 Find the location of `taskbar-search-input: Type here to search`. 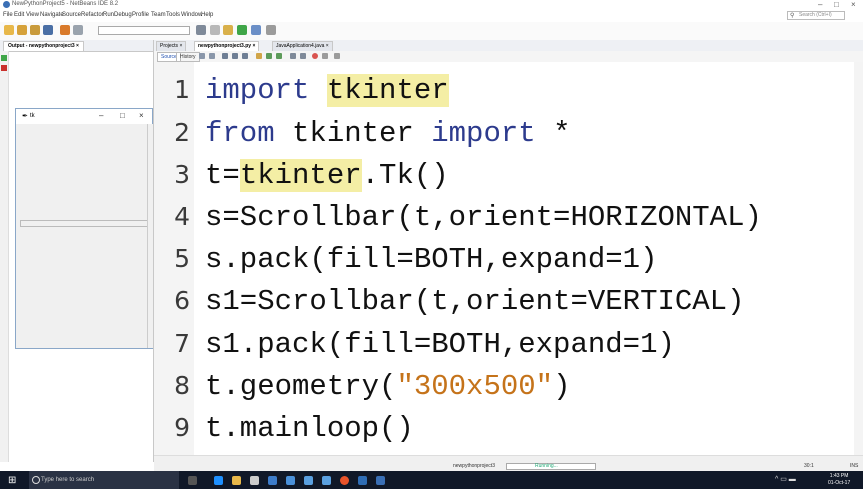

taskbar-search-input: Type here to search is located at coordinates (104, 480).